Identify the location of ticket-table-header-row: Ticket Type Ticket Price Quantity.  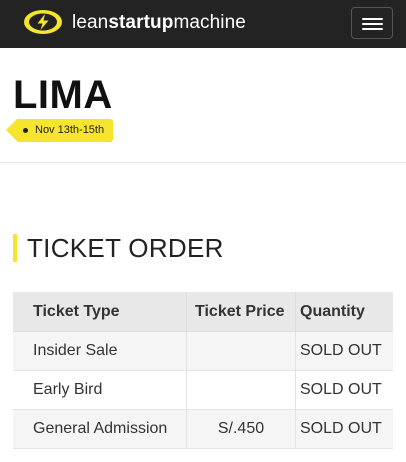
(203, 312).